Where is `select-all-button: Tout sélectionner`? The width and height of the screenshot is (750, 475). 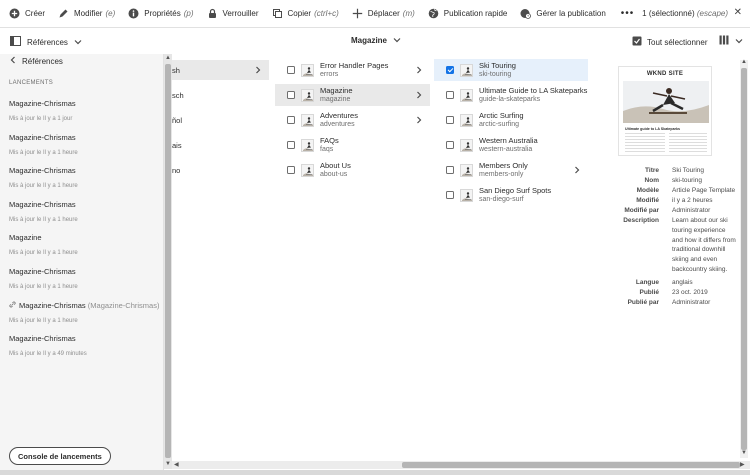 select-all-button: Tout sélectionner is located at coordinates (669, 42).